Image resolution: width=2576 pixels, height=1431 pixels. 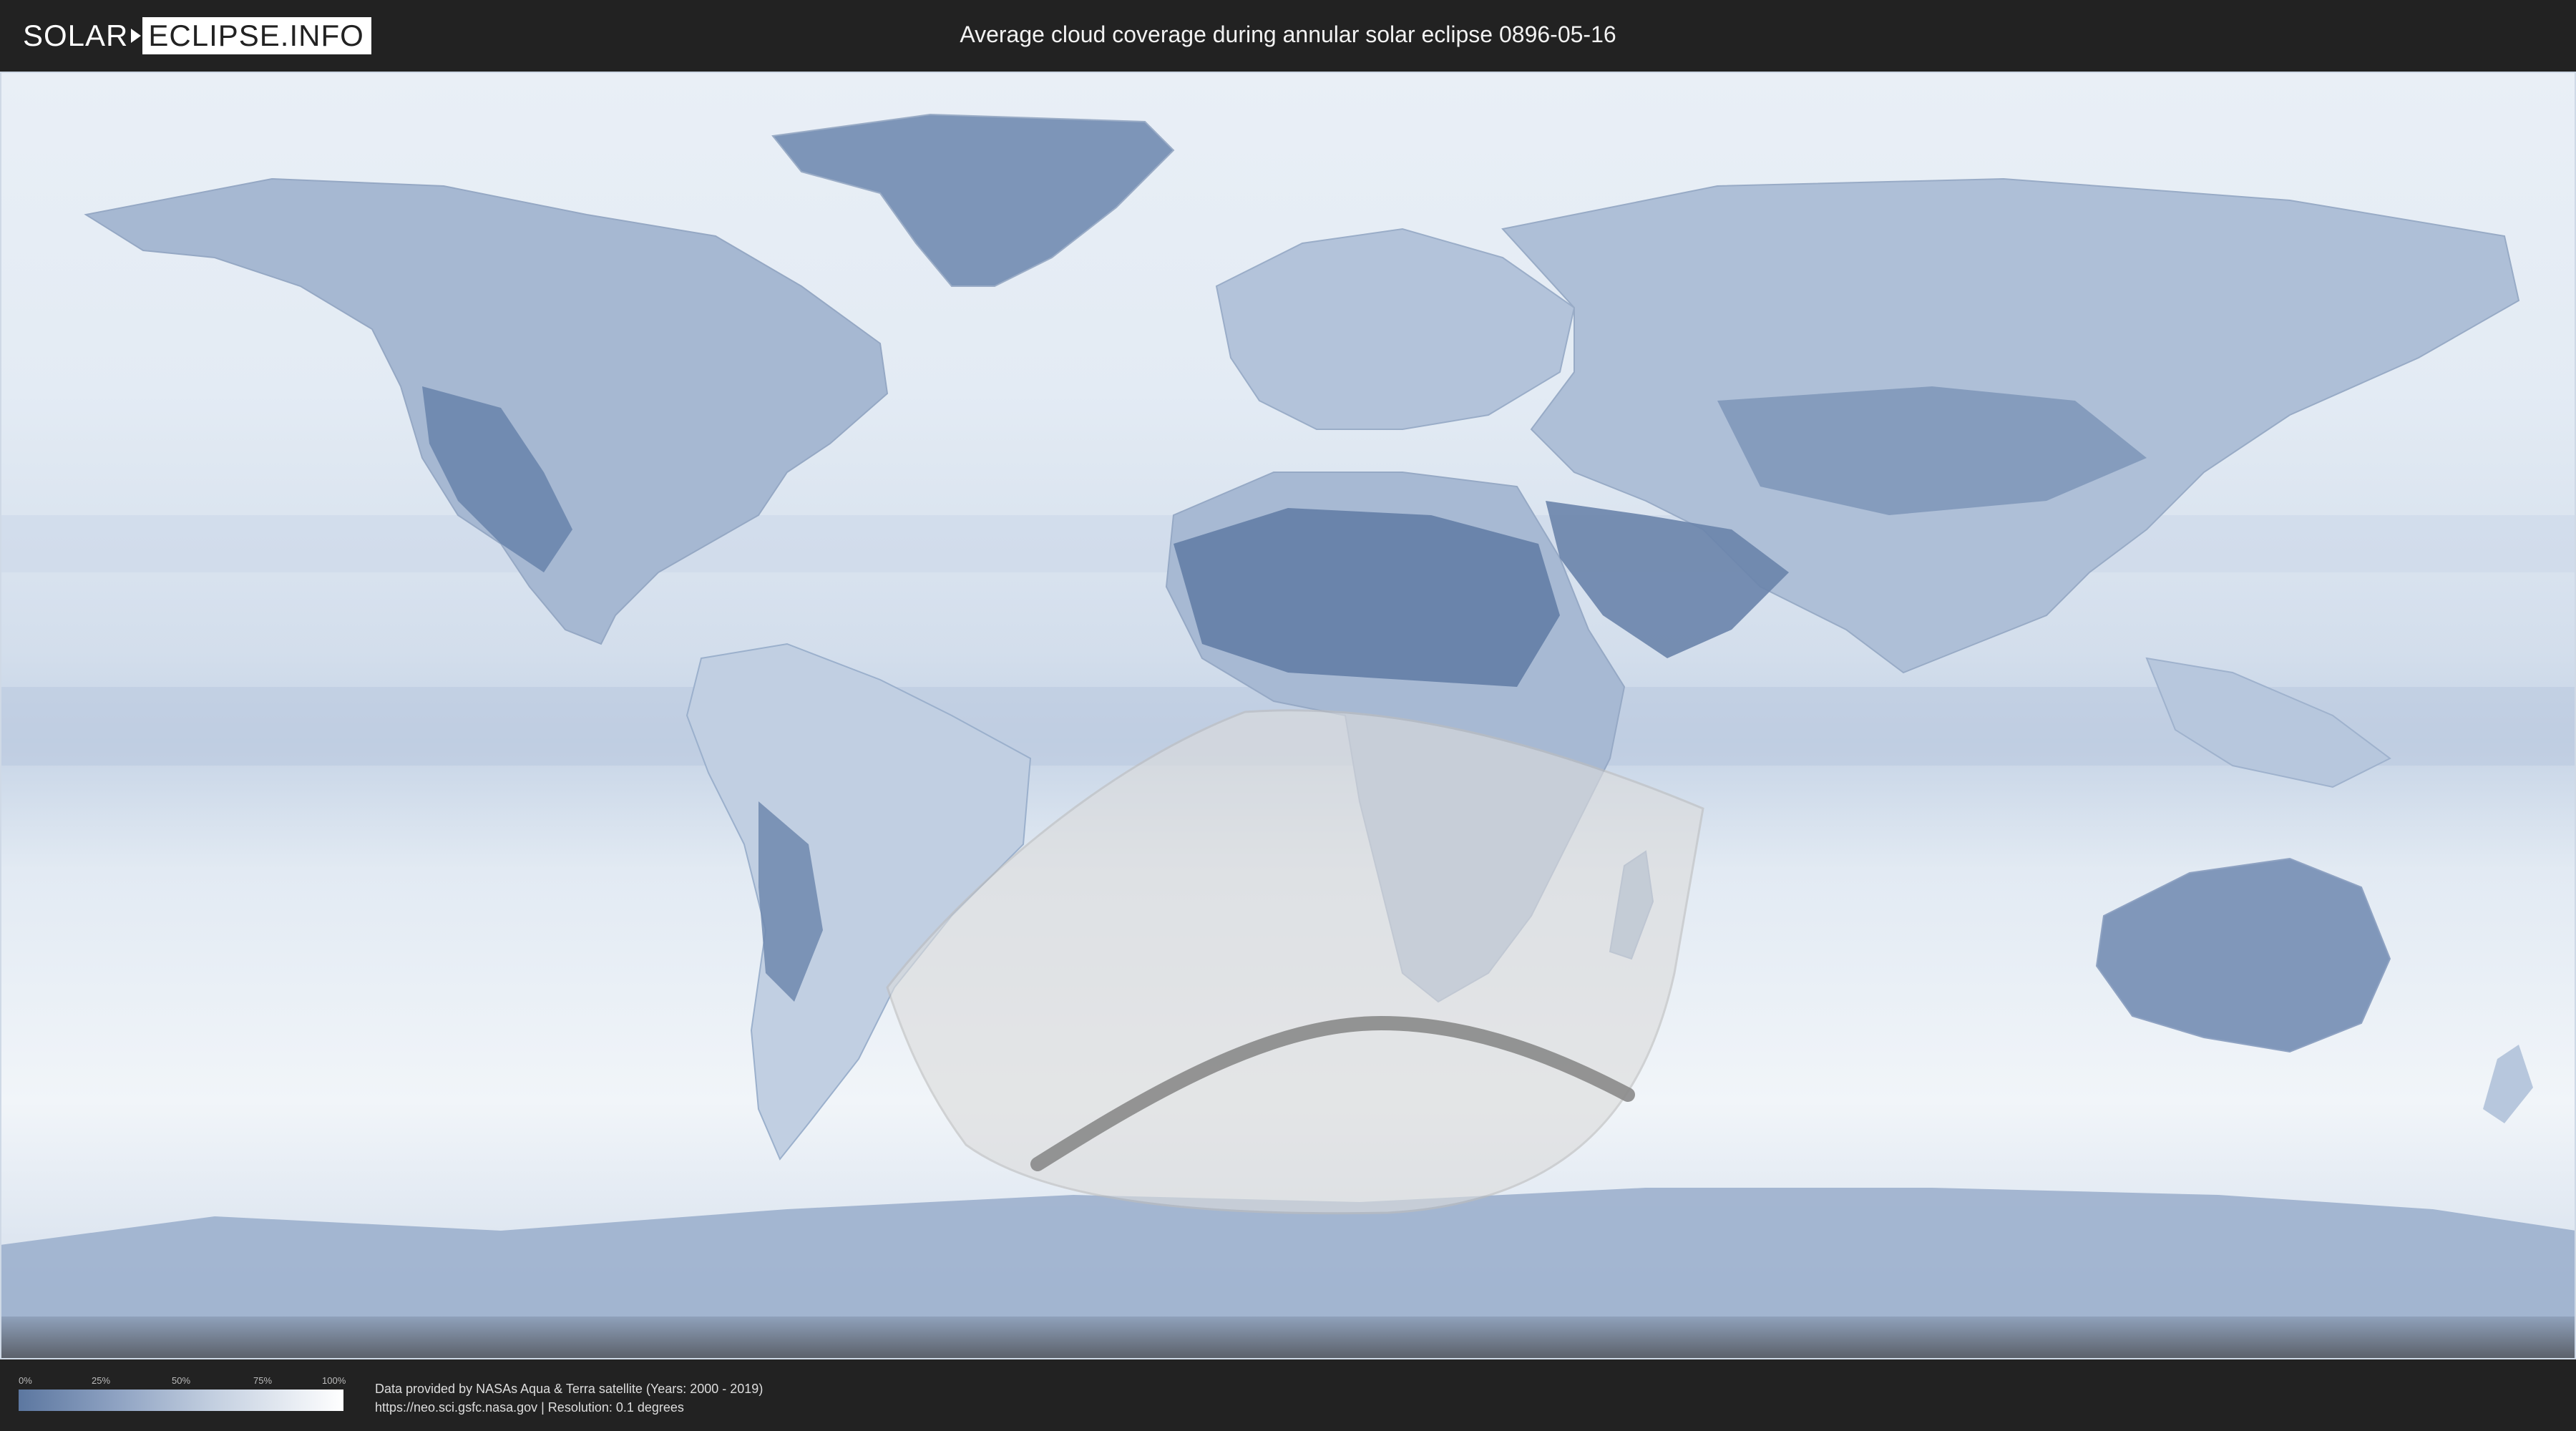 I want to click on legend-tick-75: 75%, so click(x=263, y=1380).